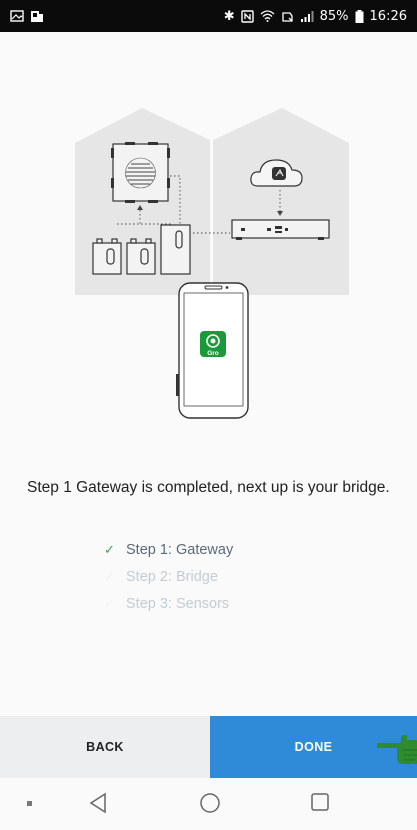 The width and height of the screenshot is (417, 830). What do you see at coordinates (229, 16) in the screenshot?
I see `bluetooth-icon: ✱` at bounding box center [229, 16].